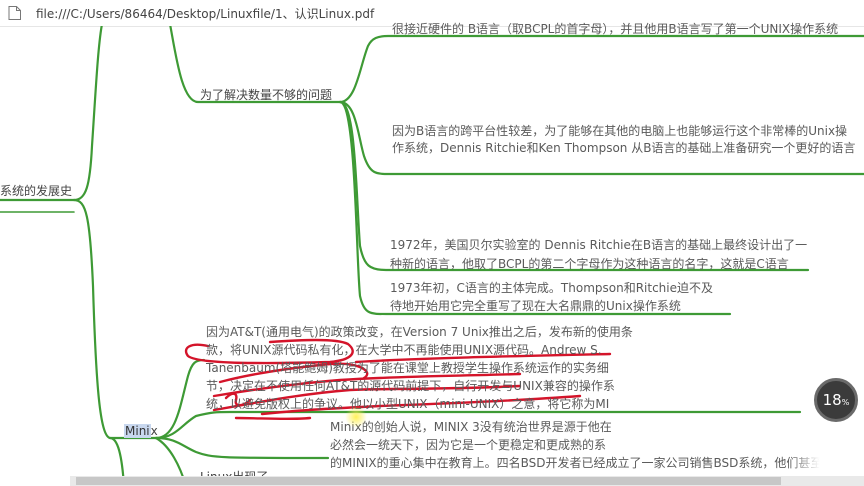 The image size is (864, 486). What do you see at coordinates (535, 306) in the screenshot?
I see `note-c-done-line2: 待地开始用它完全重写了现在大名鼎鼎的Unix操作系统` at bounding box center [535, 306].